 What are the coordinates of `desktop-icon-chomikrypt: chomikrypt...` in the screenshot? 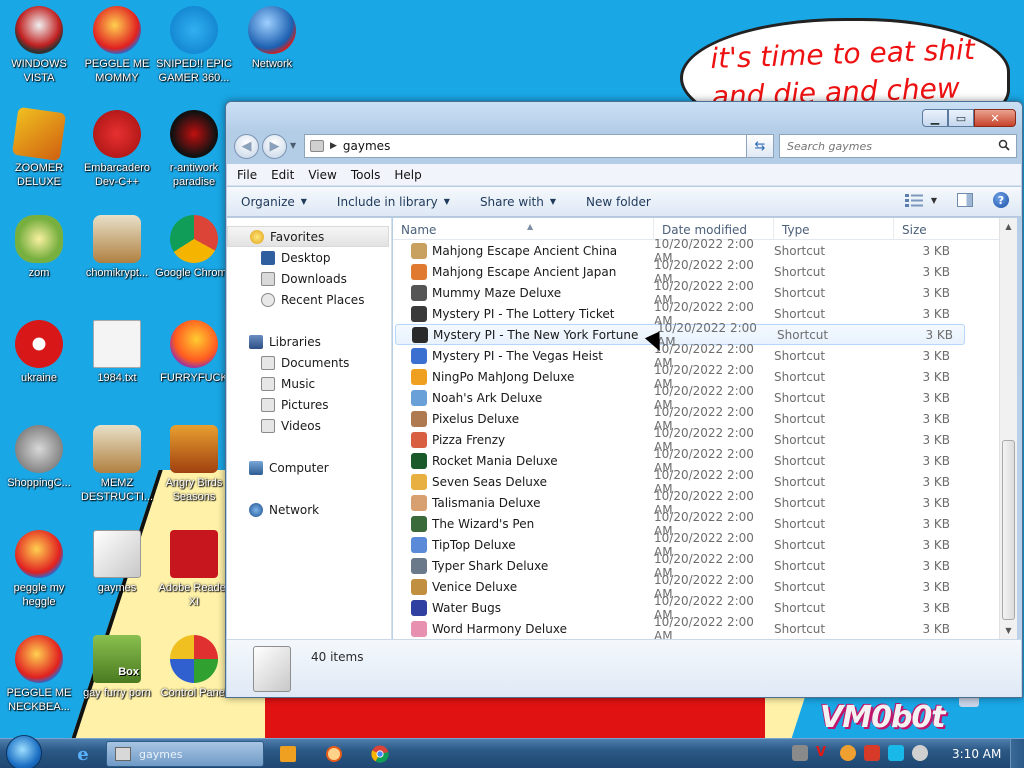 It's located at (117, 247).